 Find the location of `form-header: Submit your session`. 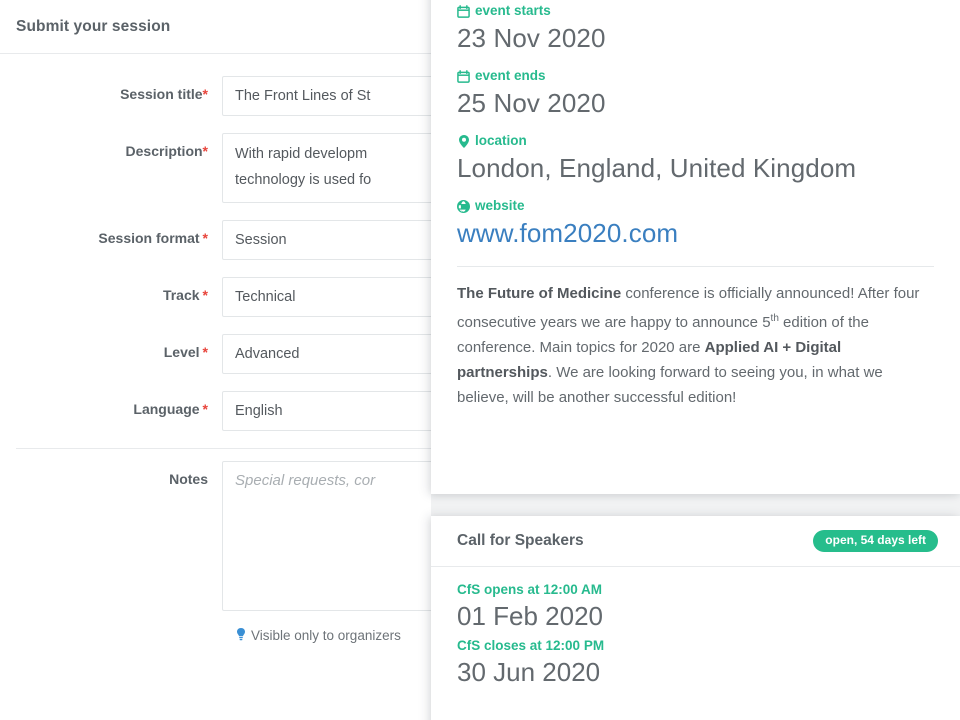

form-header: Submit your session is located at coordinates (230, 27).